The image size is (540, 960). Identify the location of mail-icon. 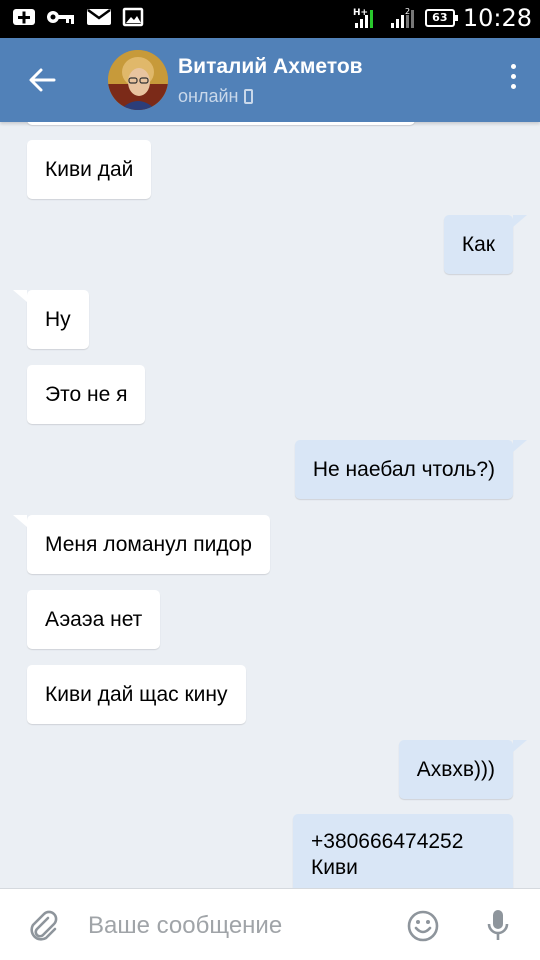
(99, 16).